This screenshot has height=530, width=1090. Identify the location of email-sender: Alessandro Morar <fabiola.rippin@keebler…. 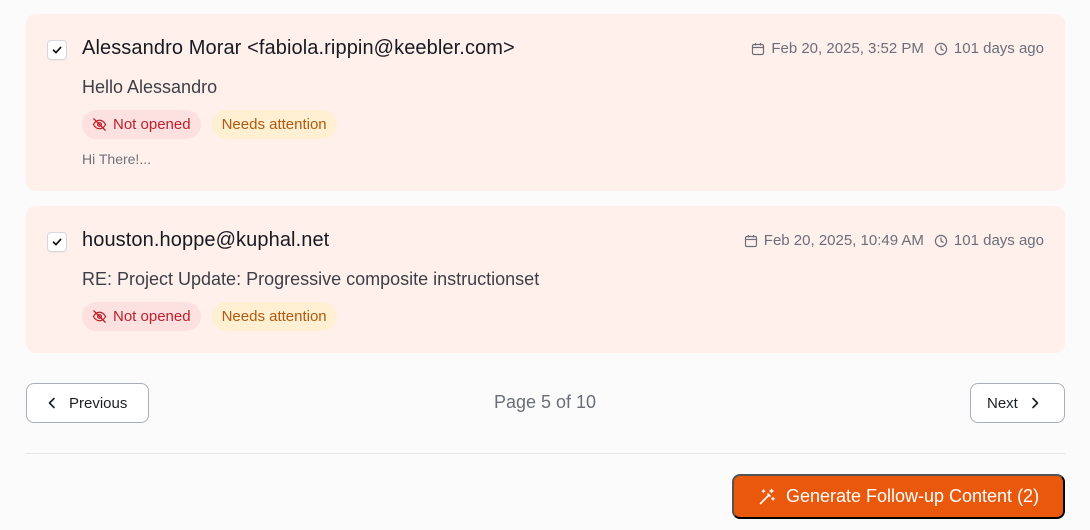
(298, 48).